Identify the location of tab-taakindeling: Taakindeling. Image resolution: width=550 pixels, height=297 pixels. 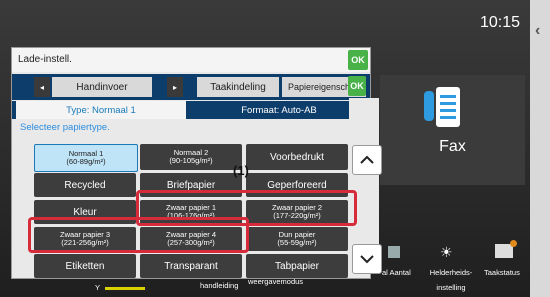
(238, 87).